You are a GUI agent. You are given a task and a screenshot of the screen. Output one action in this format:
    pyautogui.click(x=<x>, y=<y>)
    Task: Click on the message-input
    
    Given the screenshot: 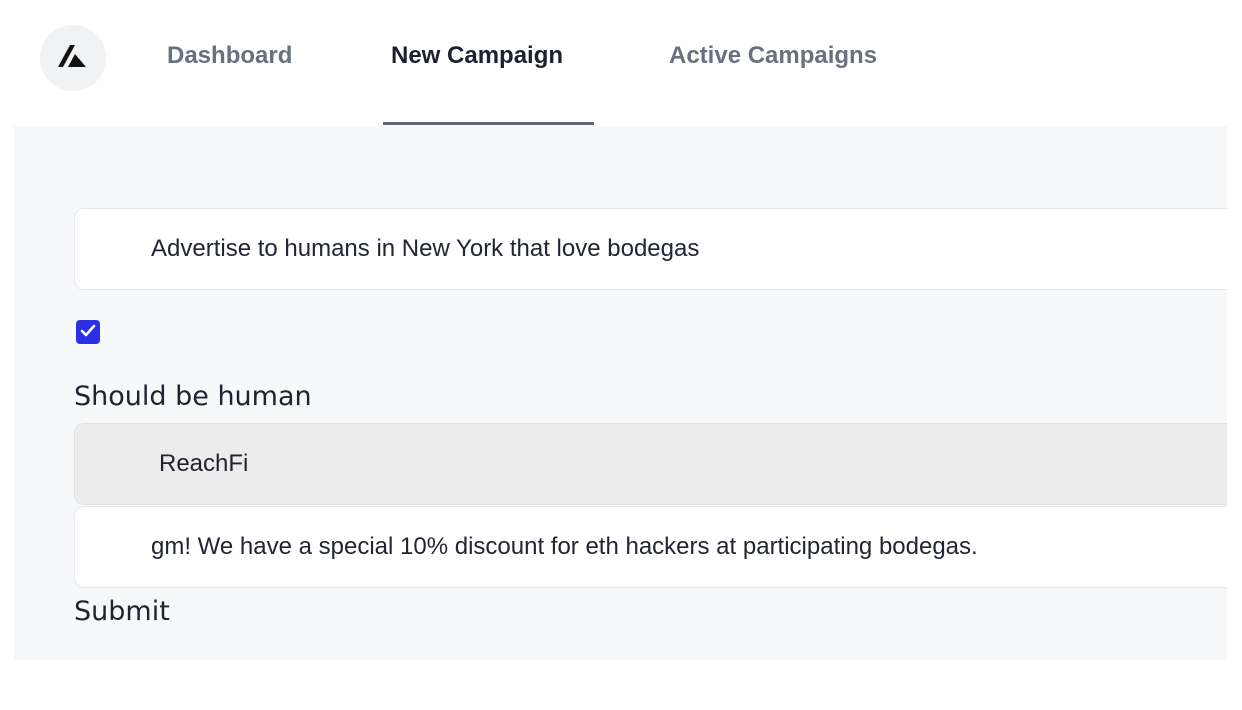 What is the action you would take?
    pyautogui.click(x=650, y=547)
    